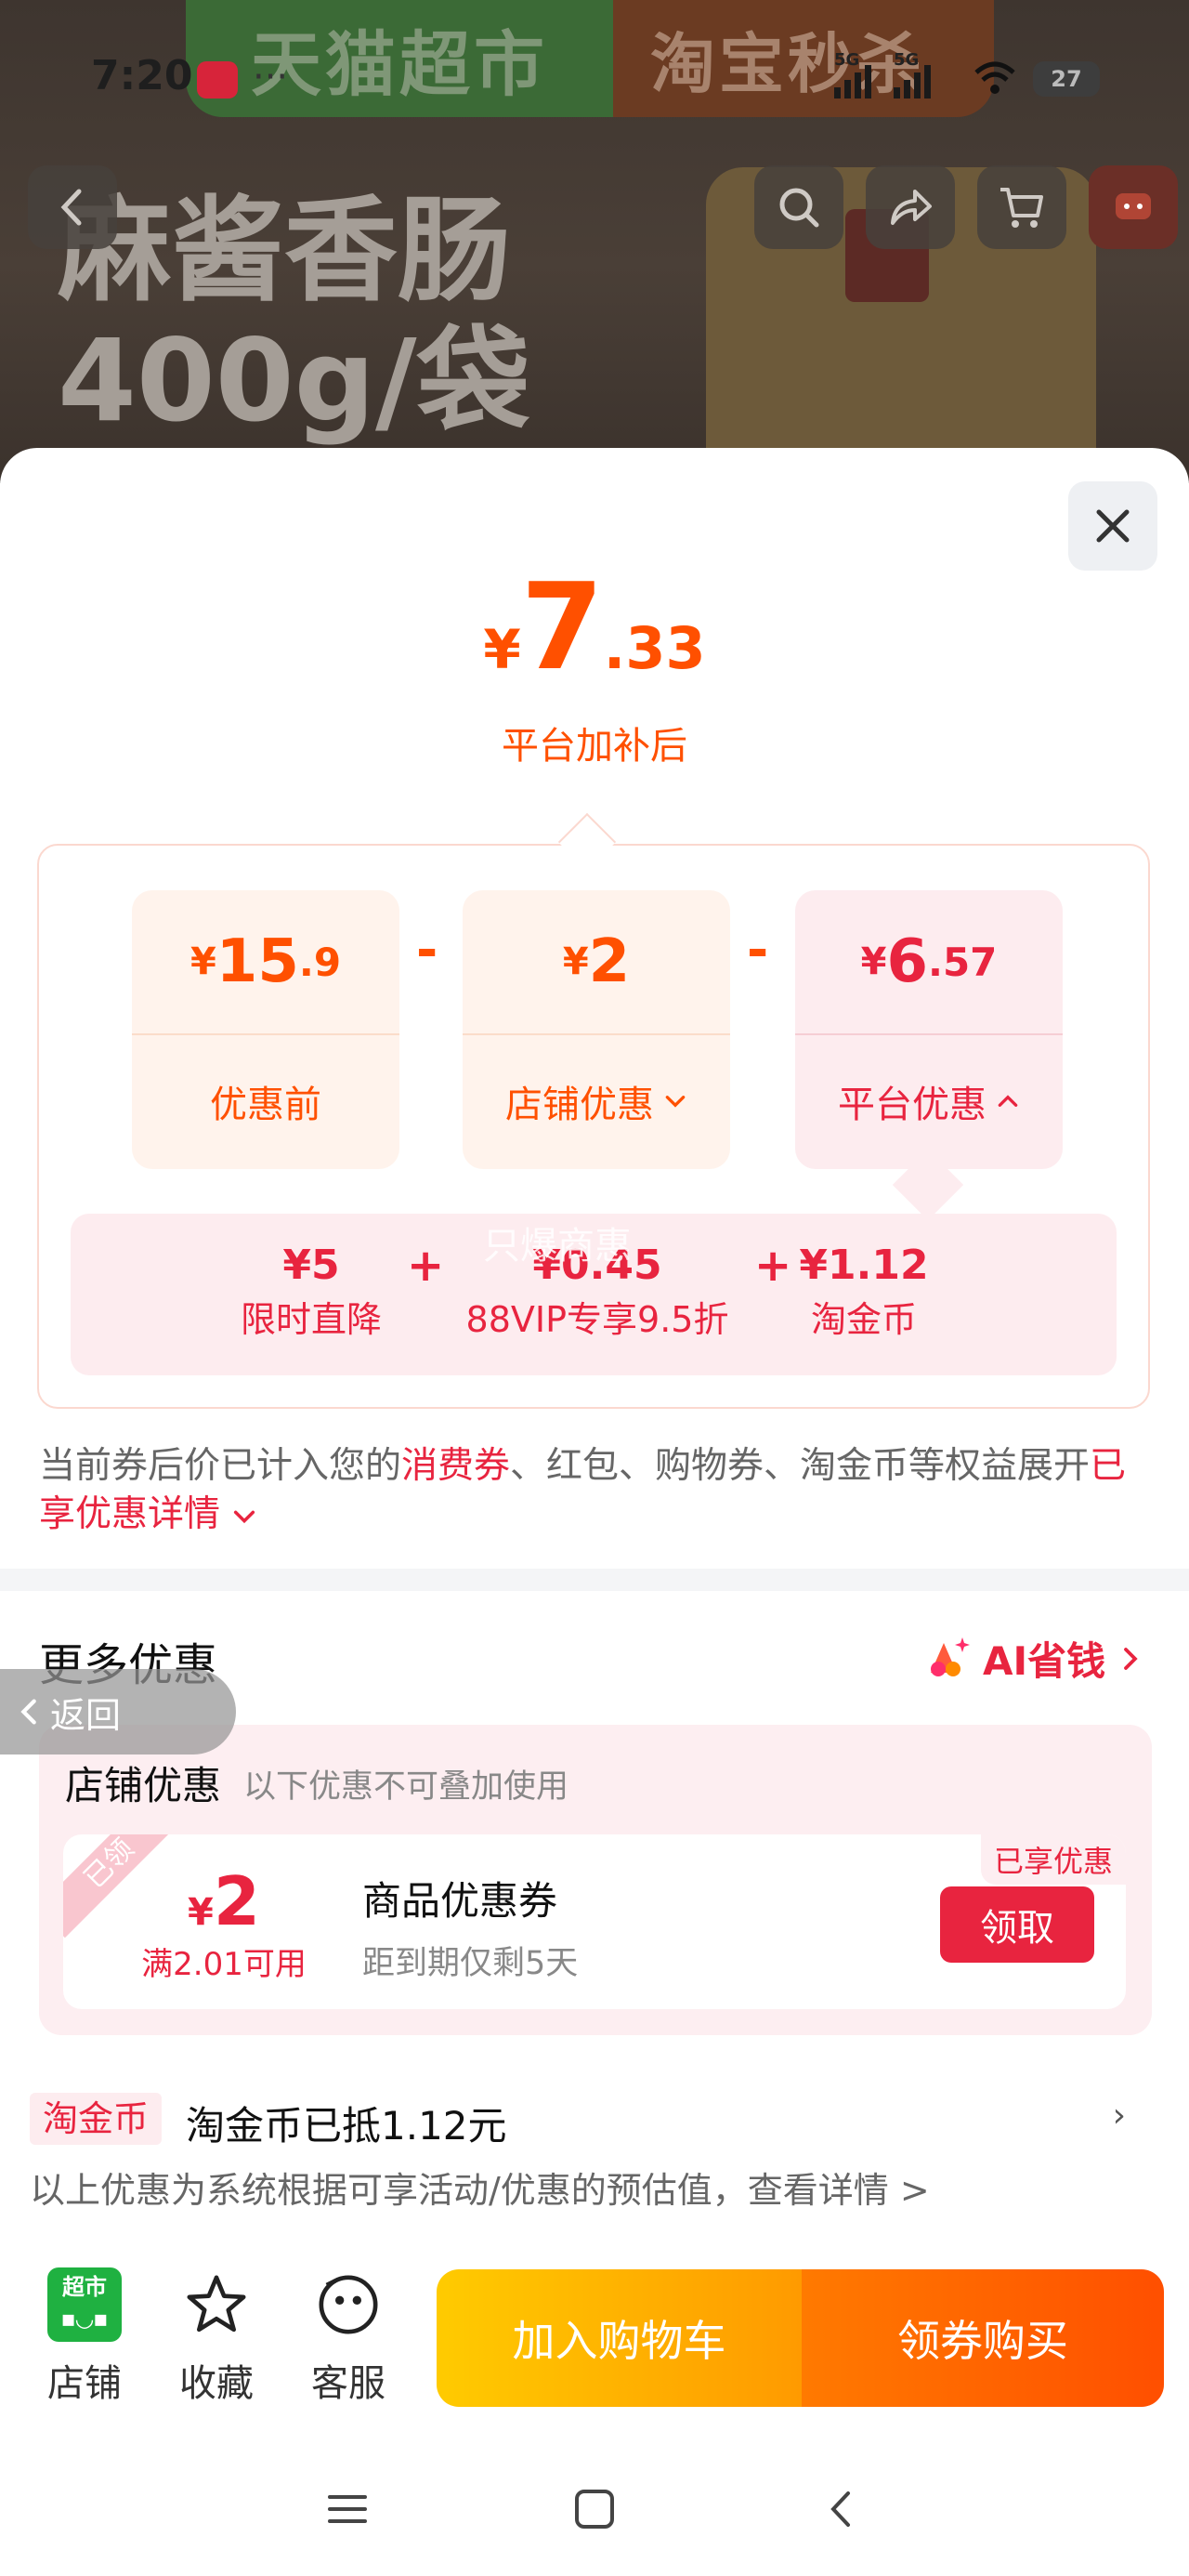 The image size is (1189, 2576). I want to click on share-button, so click(911, 207).